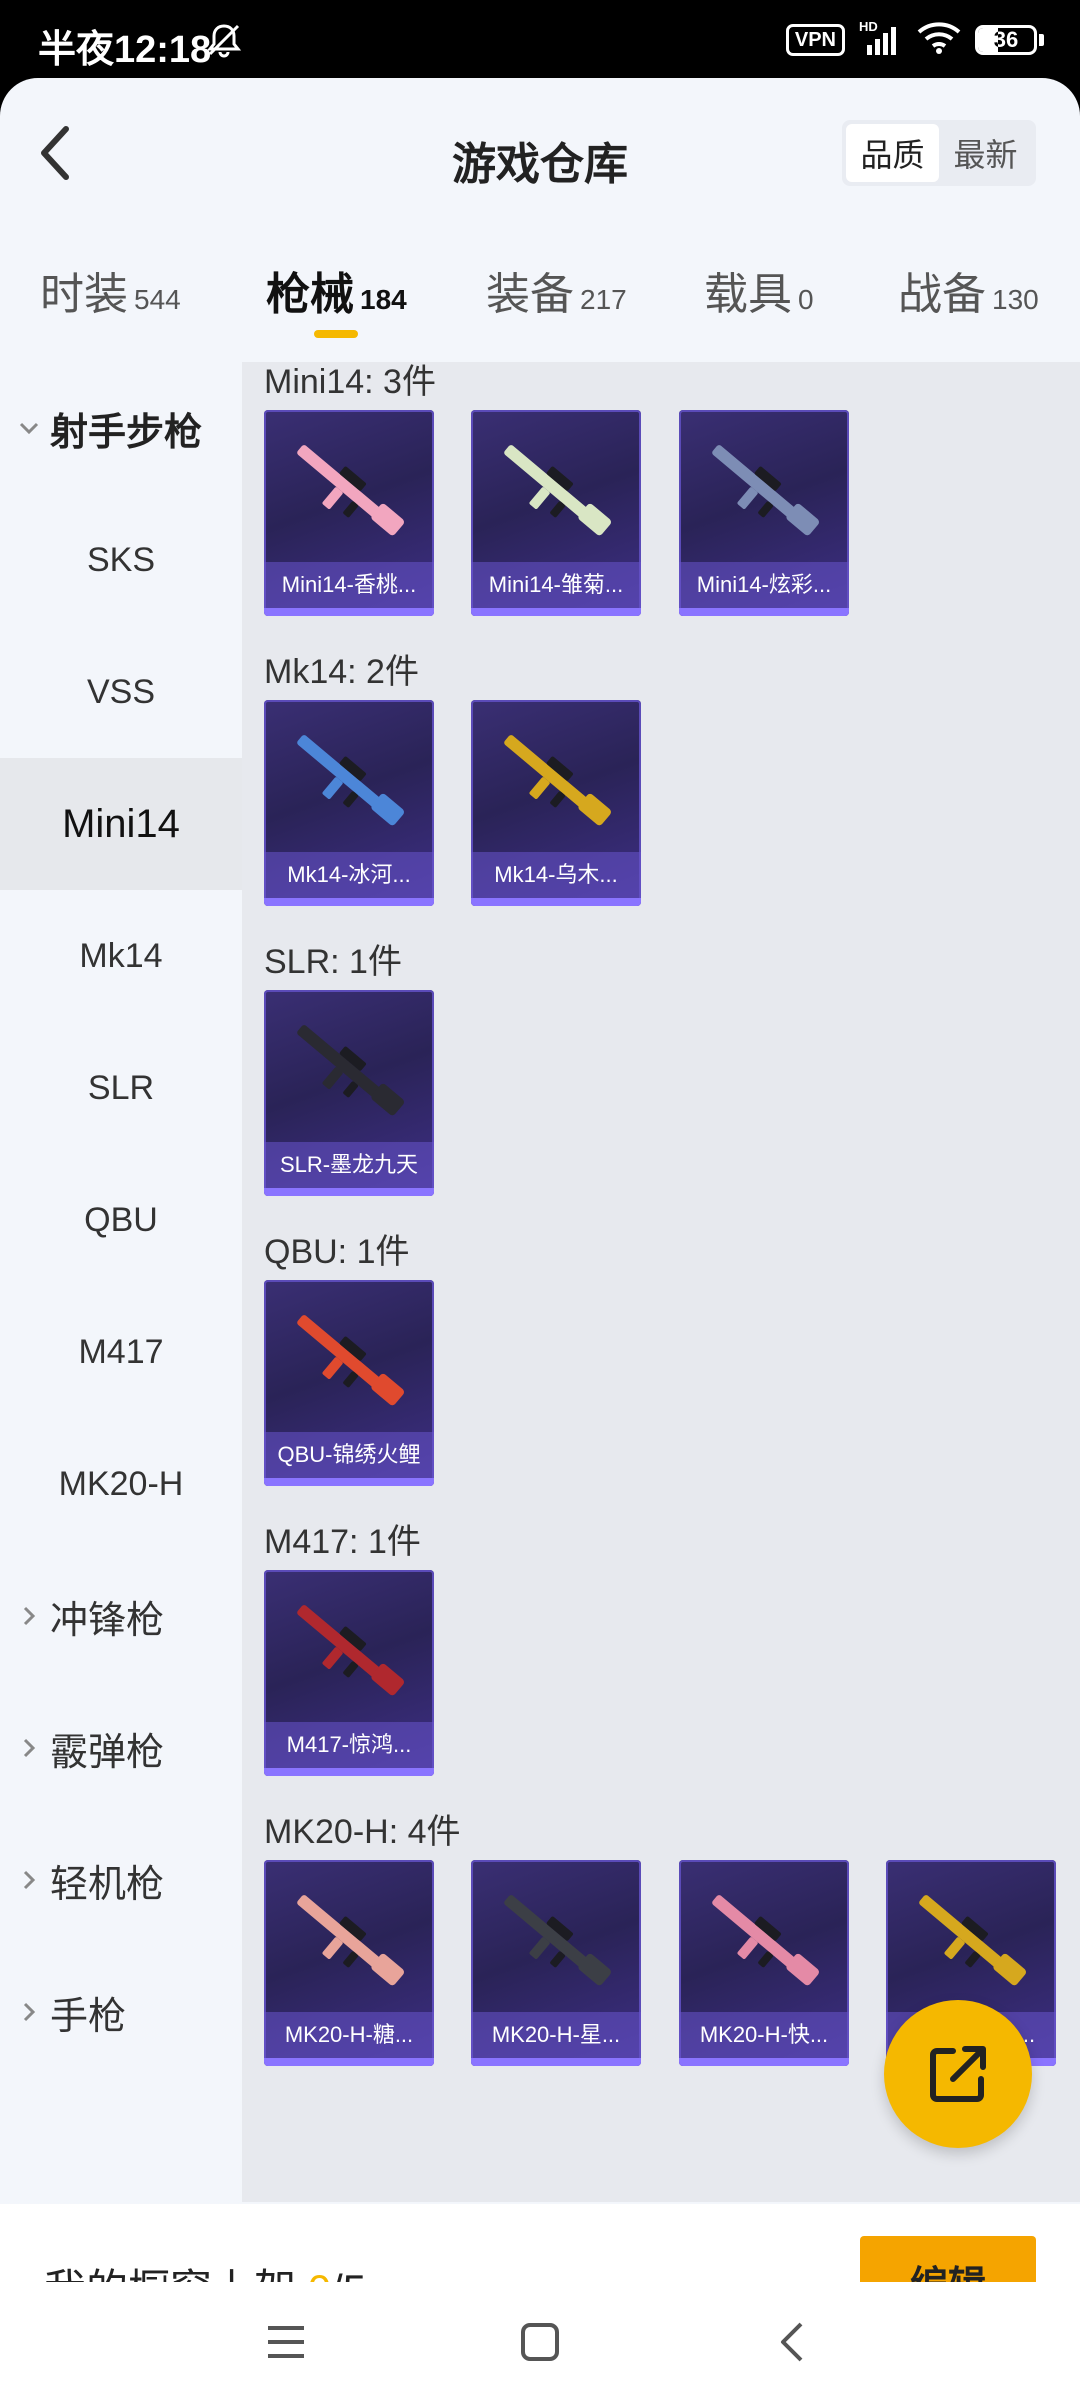  I want to click on weapon-skin-card: QBU-锦绣火鲤, so click(349, 1383).